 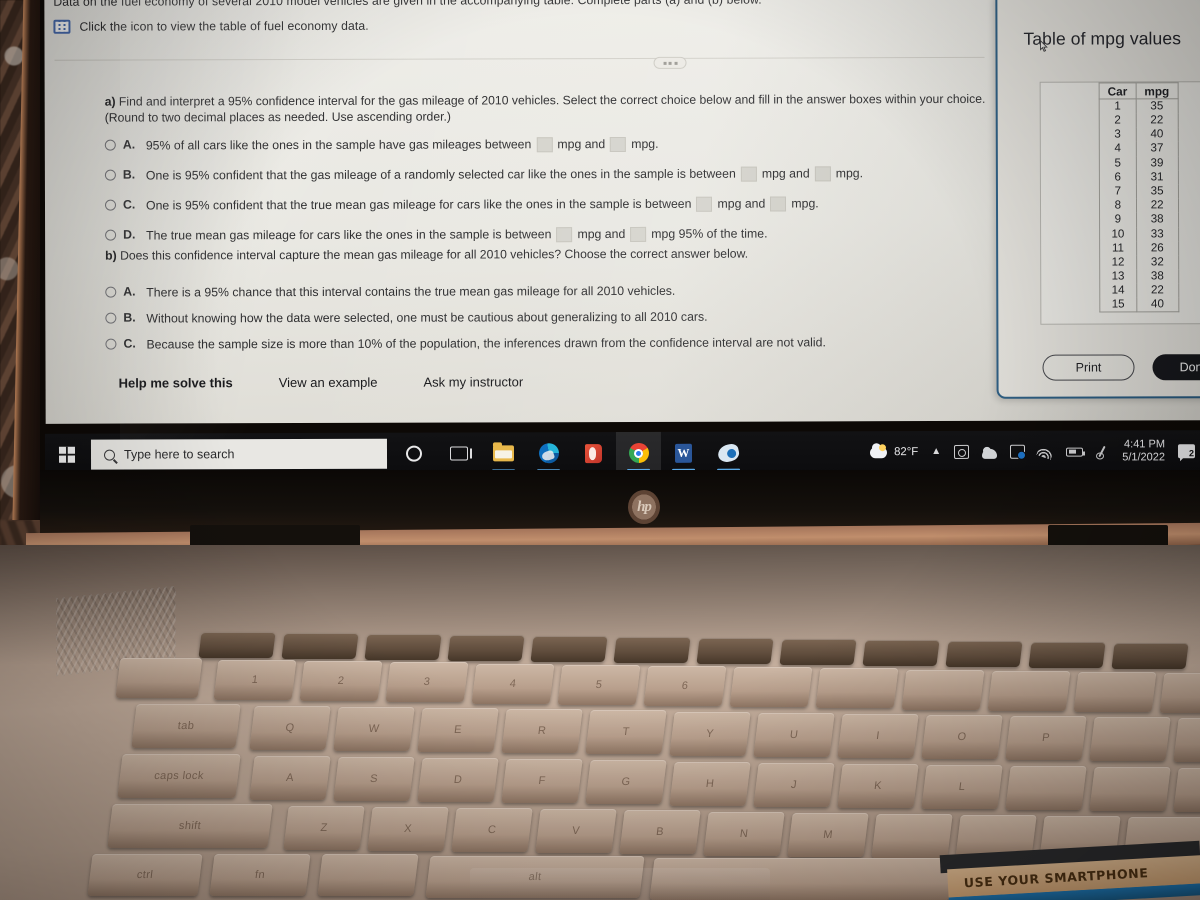 What do you see at coordinates (341, 681) in the screenshot?
I see `key-2: 2` at bounding box center [341, 681].